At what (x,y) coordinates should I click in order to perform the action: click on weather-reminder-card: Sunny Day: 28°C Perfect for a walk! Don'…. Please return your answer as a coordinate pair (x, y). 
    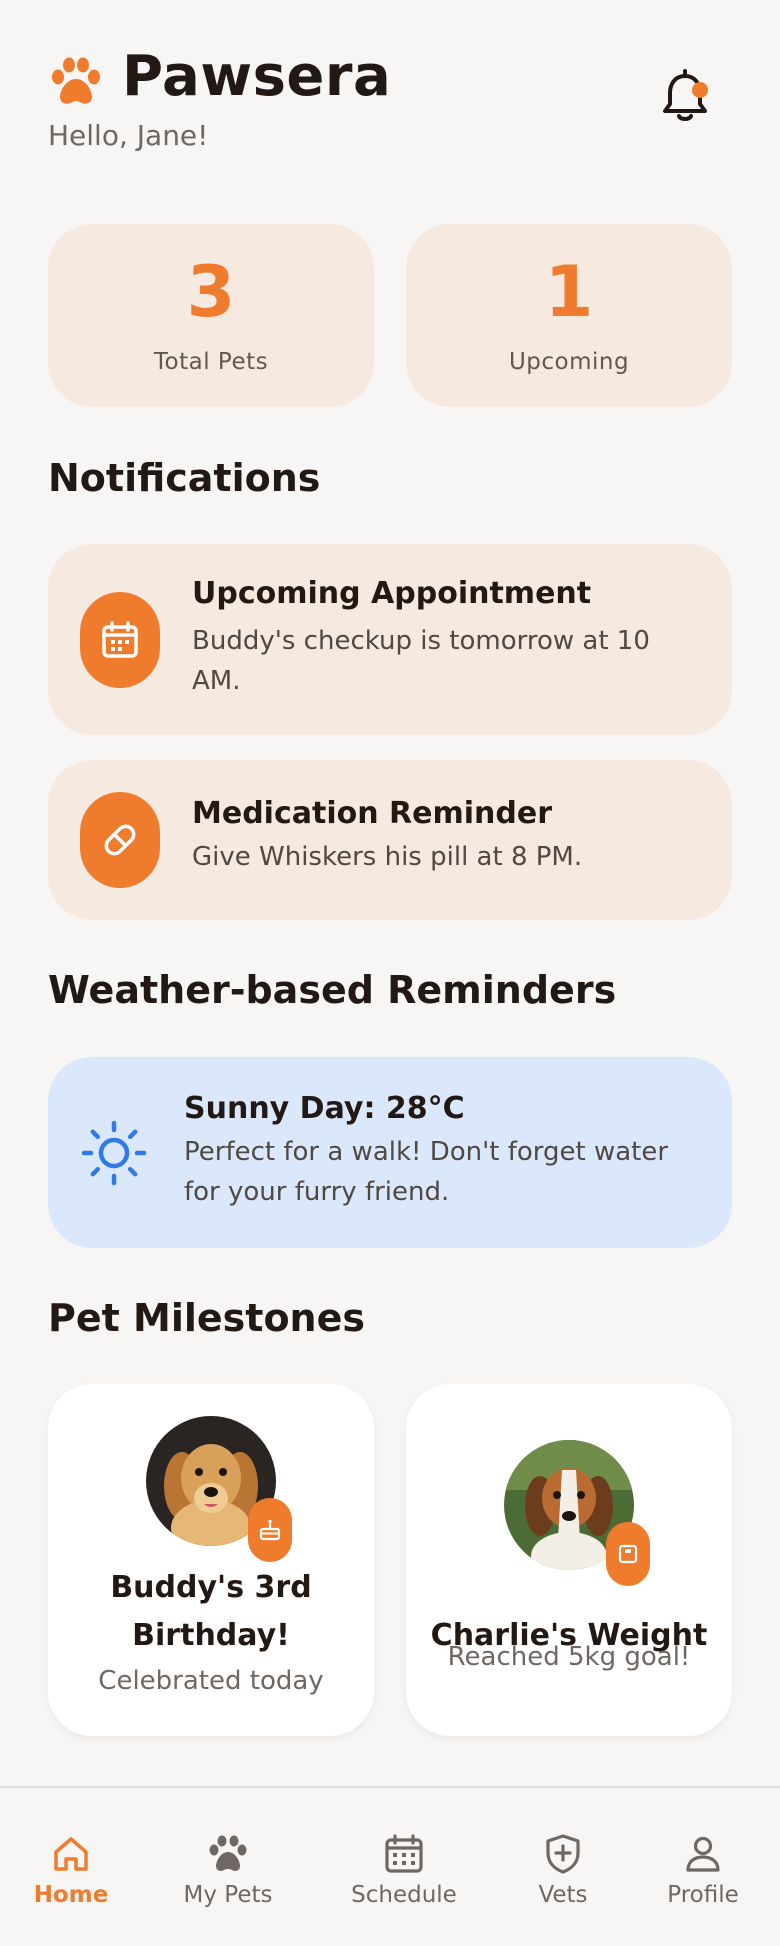
    Looking at the image, I should click on (390, 1152).